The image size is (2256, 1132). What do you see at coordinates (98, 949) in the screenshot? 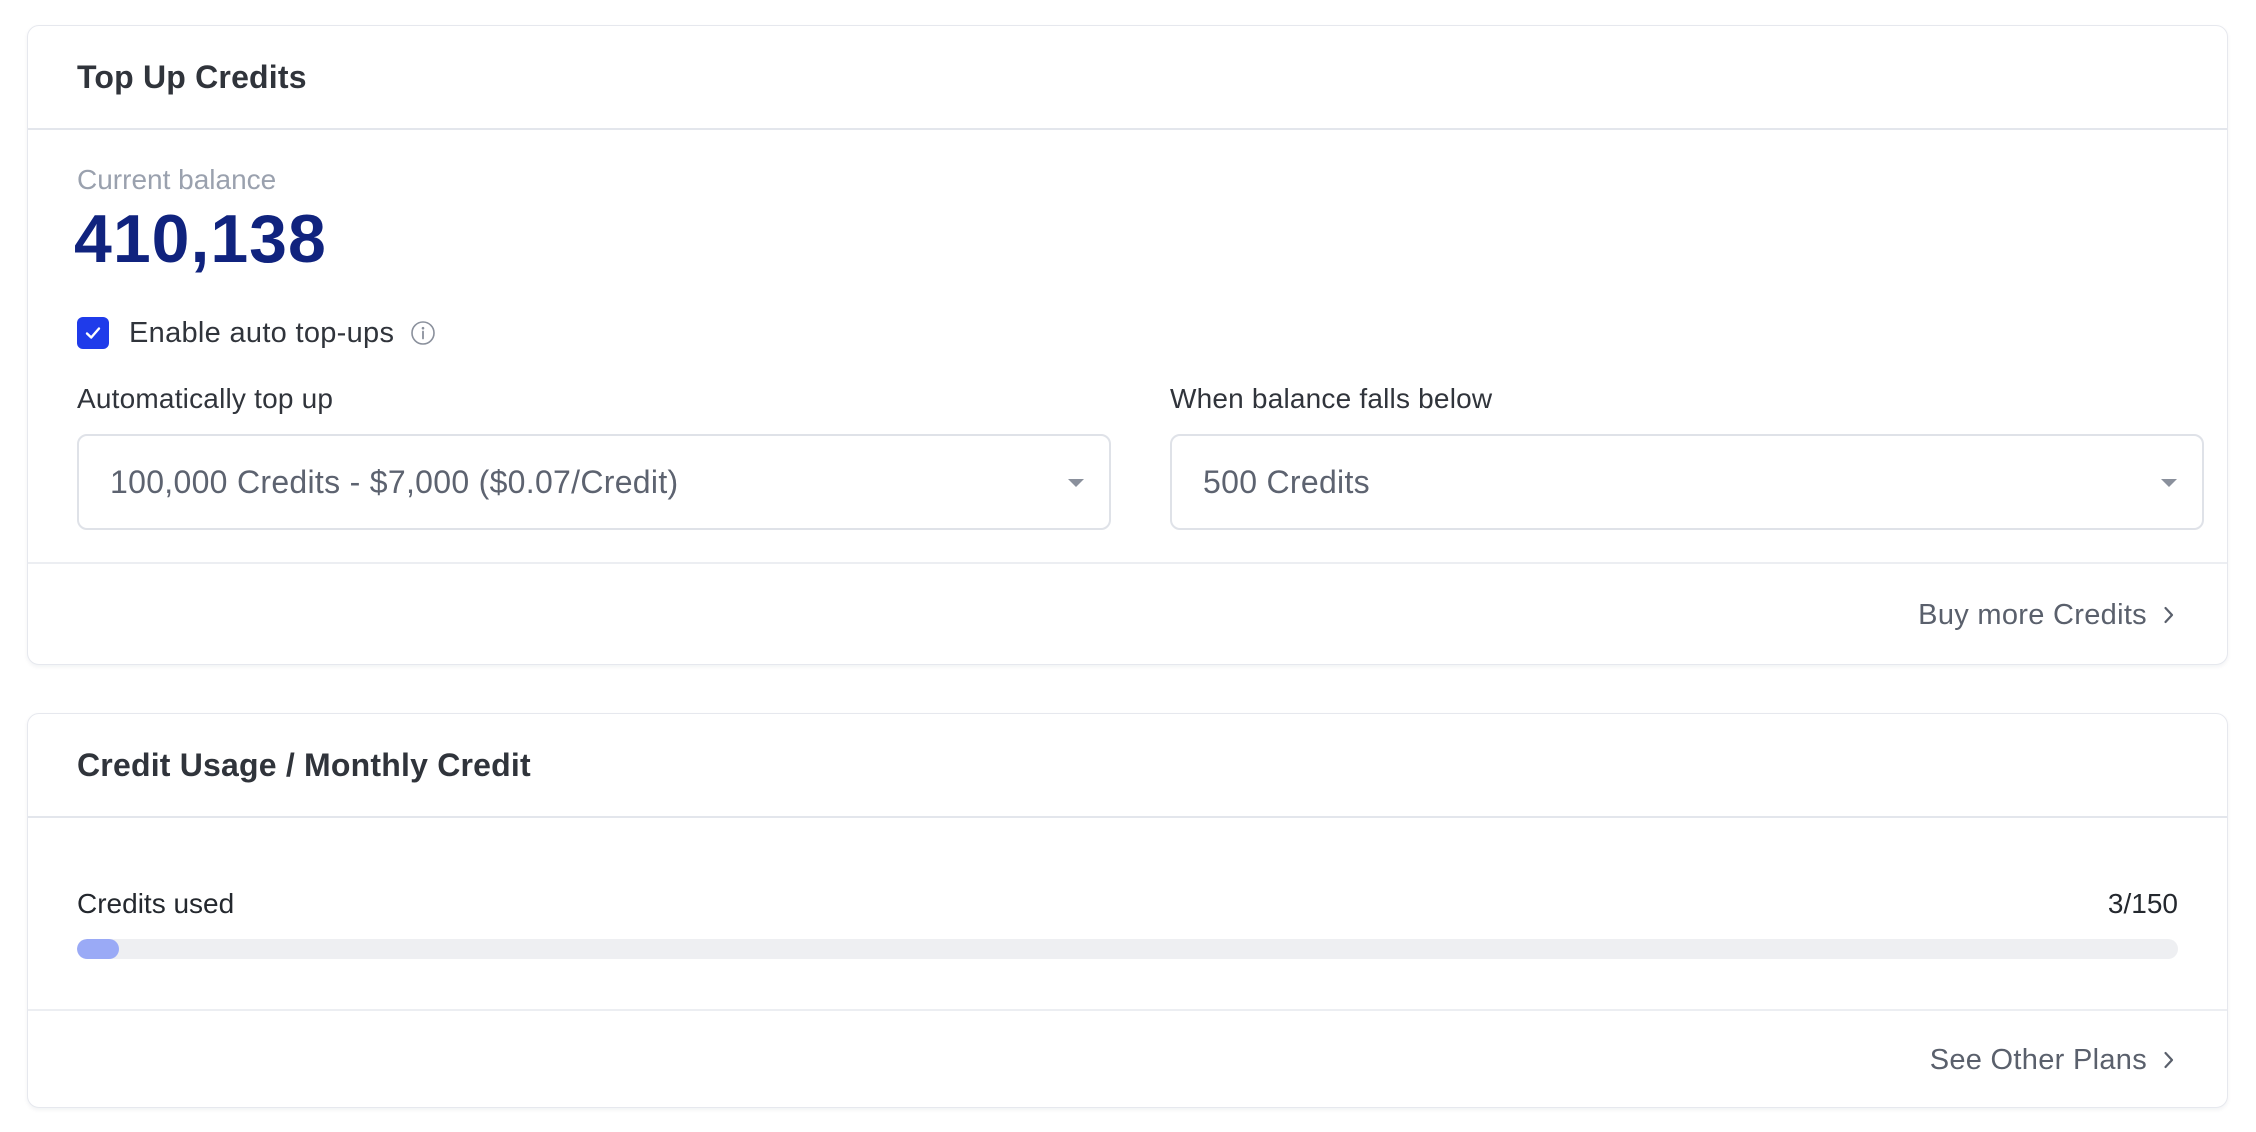
I see `credits-used-progress-fill` at bounding box center [98, 949].